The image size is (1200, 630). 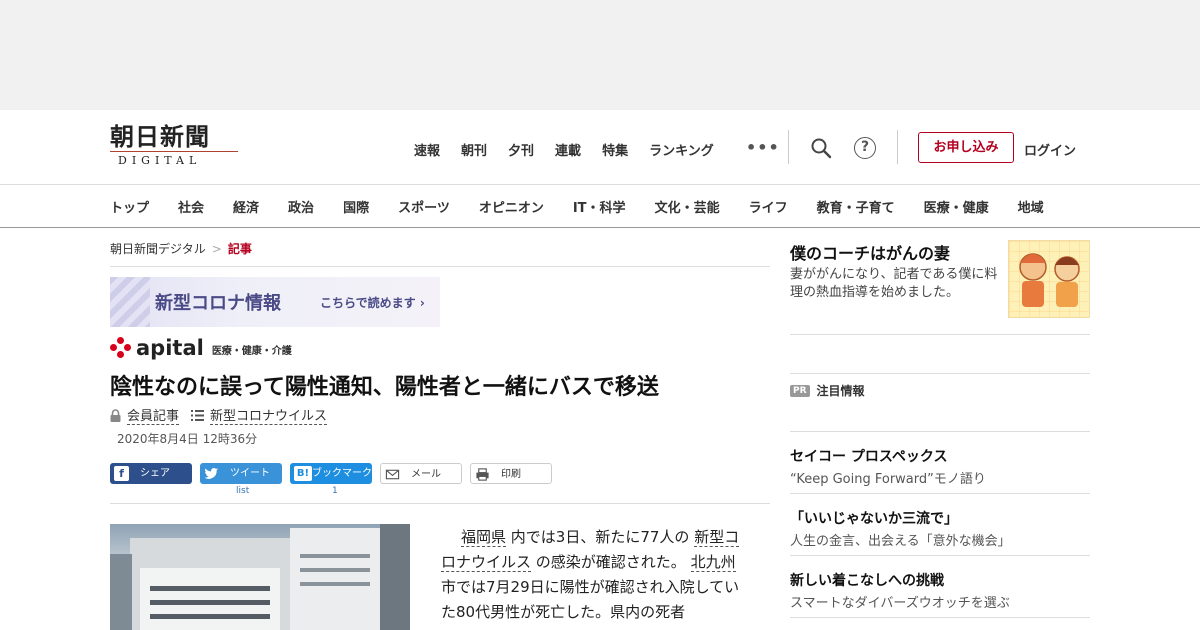 I want to click on category-sports: スポーツ, so click(x=424, y=206).